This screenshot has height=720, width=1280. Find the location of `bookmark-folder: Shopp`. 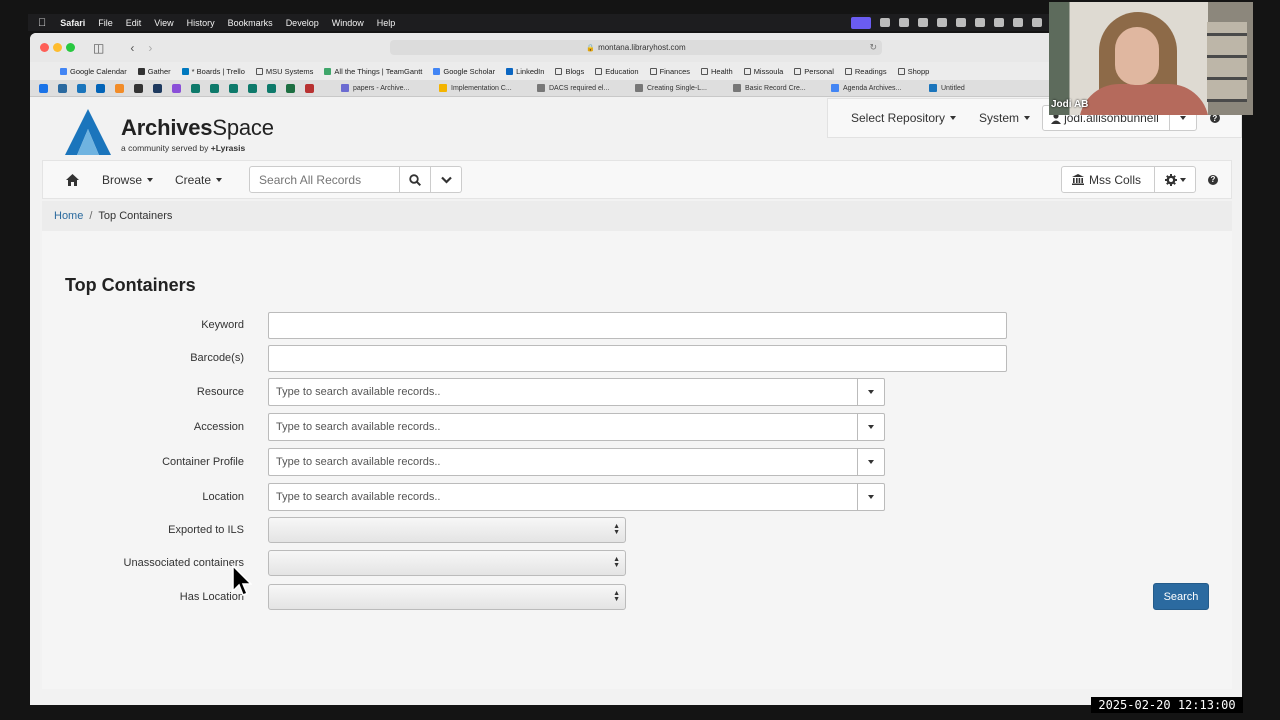

bookmark-folder: Shopp is located at coordinates (913, 71).